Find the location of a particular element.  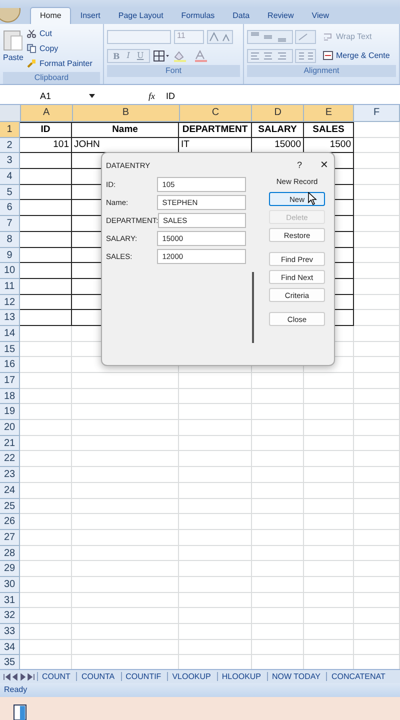

group-label: Alignment is located at coordinates (321, 71).